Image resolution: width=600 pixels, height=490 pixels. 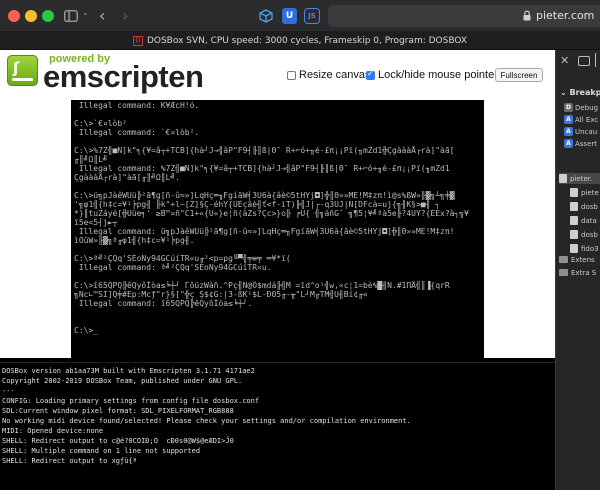 I want to click on breakpoint-label: Assert, so click(x=586, y=143).